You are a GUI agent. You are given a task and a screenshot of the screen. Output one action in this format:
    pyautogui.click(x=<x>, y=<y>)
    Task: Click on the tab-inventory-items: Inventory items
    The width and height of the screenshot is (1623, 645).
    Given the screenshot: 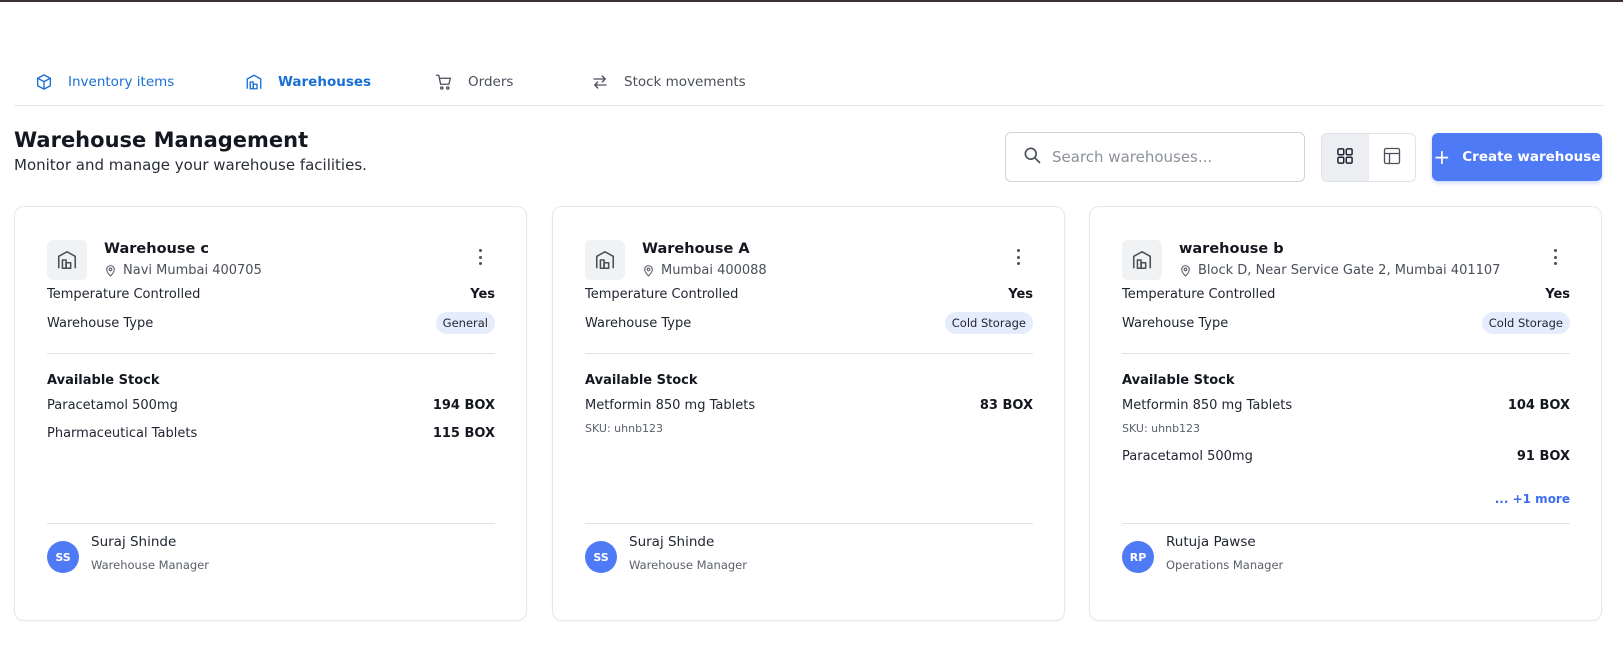 What is the action you would take?
    pyautogui.click(x=104, y=82)
    